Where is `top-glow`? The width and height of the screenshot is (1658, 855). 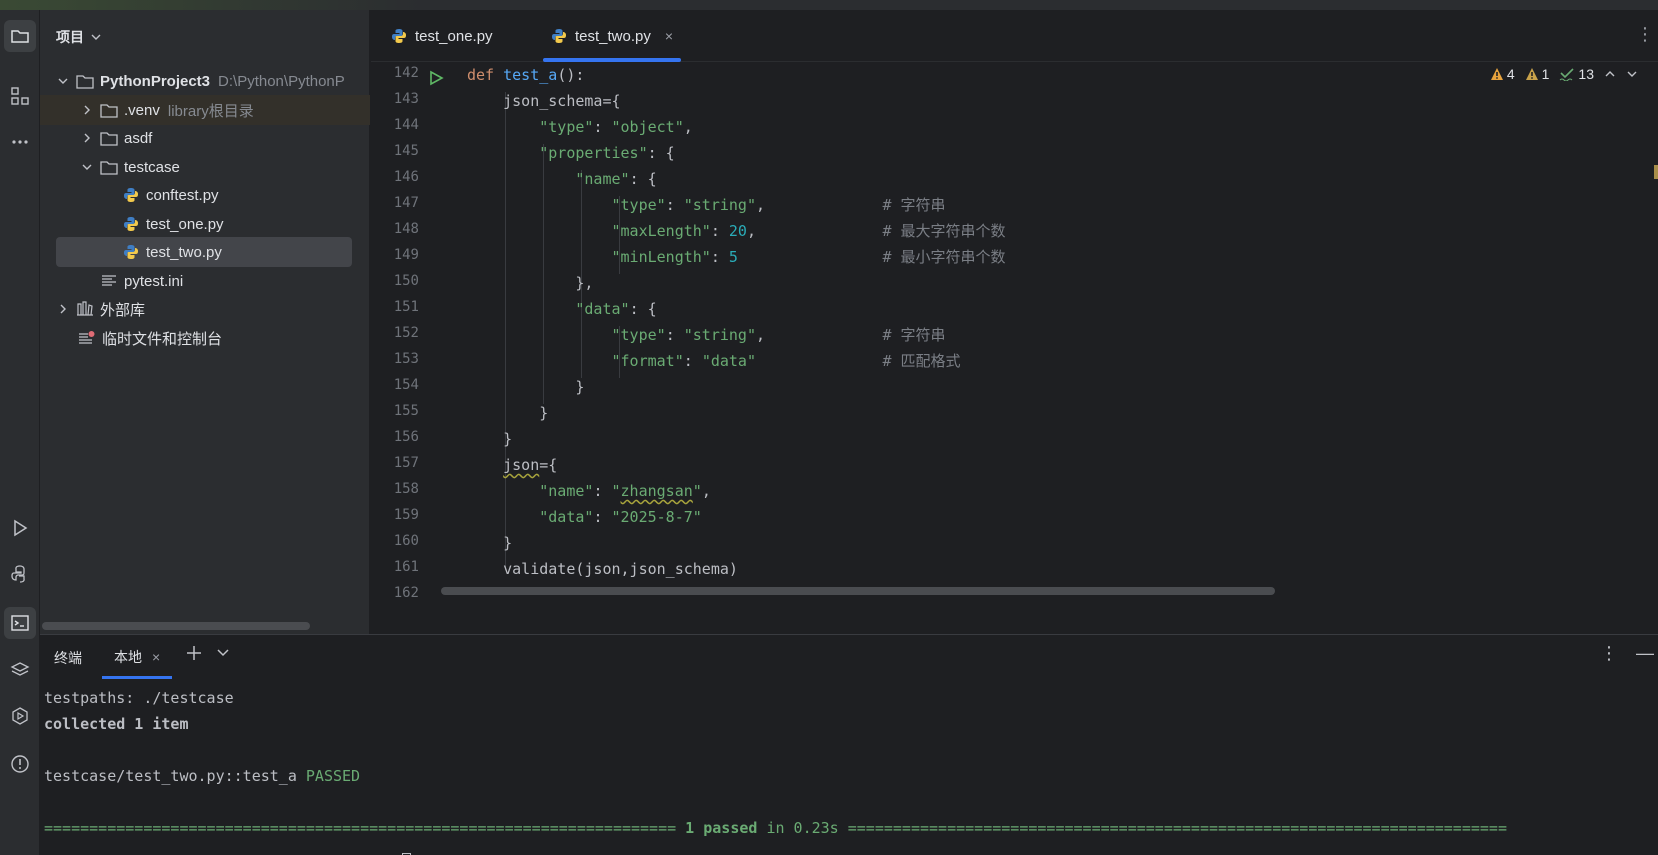
top-glow is located at coordinates (210, 5).